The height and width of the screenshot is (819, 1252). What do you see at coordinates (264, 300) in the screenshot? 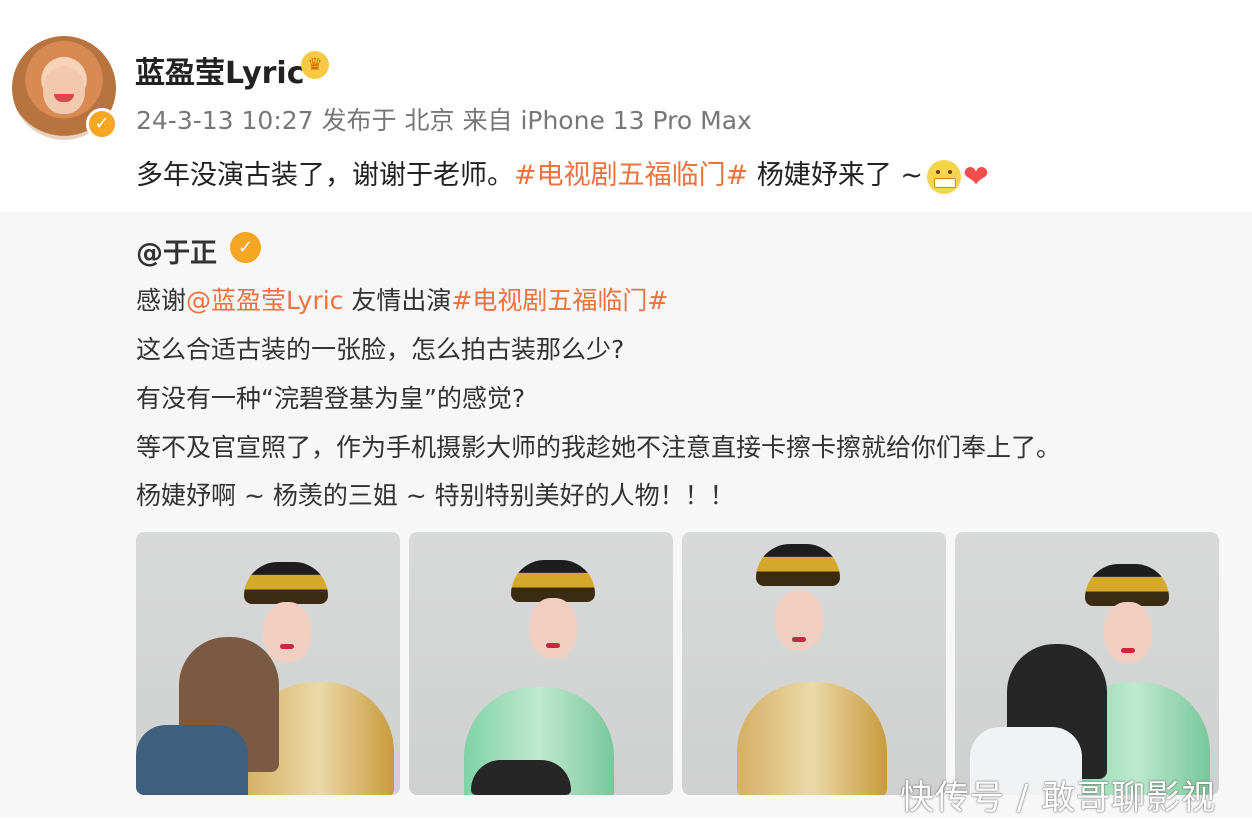
I see `mention-link: @蓝盈莹Lyric` at bounding box center [264, 300].